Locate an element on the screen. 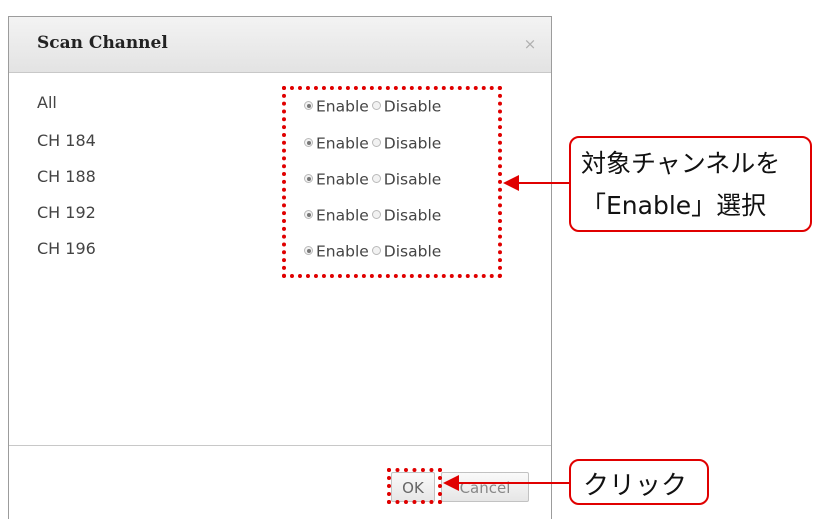 The image size is (820, 519). annotation-arrows is located at coordinates (506, 333).